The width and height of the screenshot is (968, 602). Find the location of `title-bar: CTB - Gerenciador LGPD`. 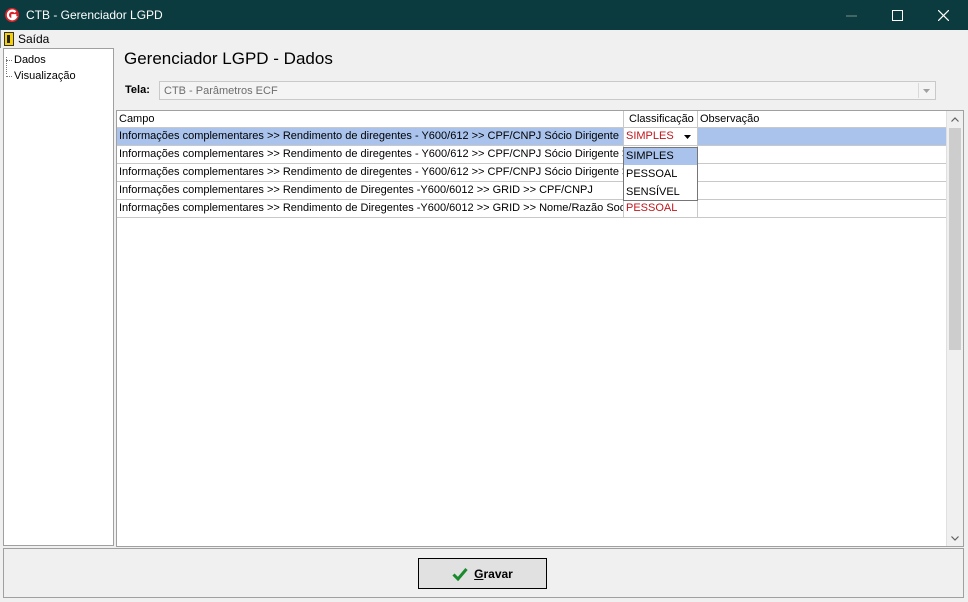

title-bar: CTB - Gerenciador LGPD is located at coordinates (484, 15).